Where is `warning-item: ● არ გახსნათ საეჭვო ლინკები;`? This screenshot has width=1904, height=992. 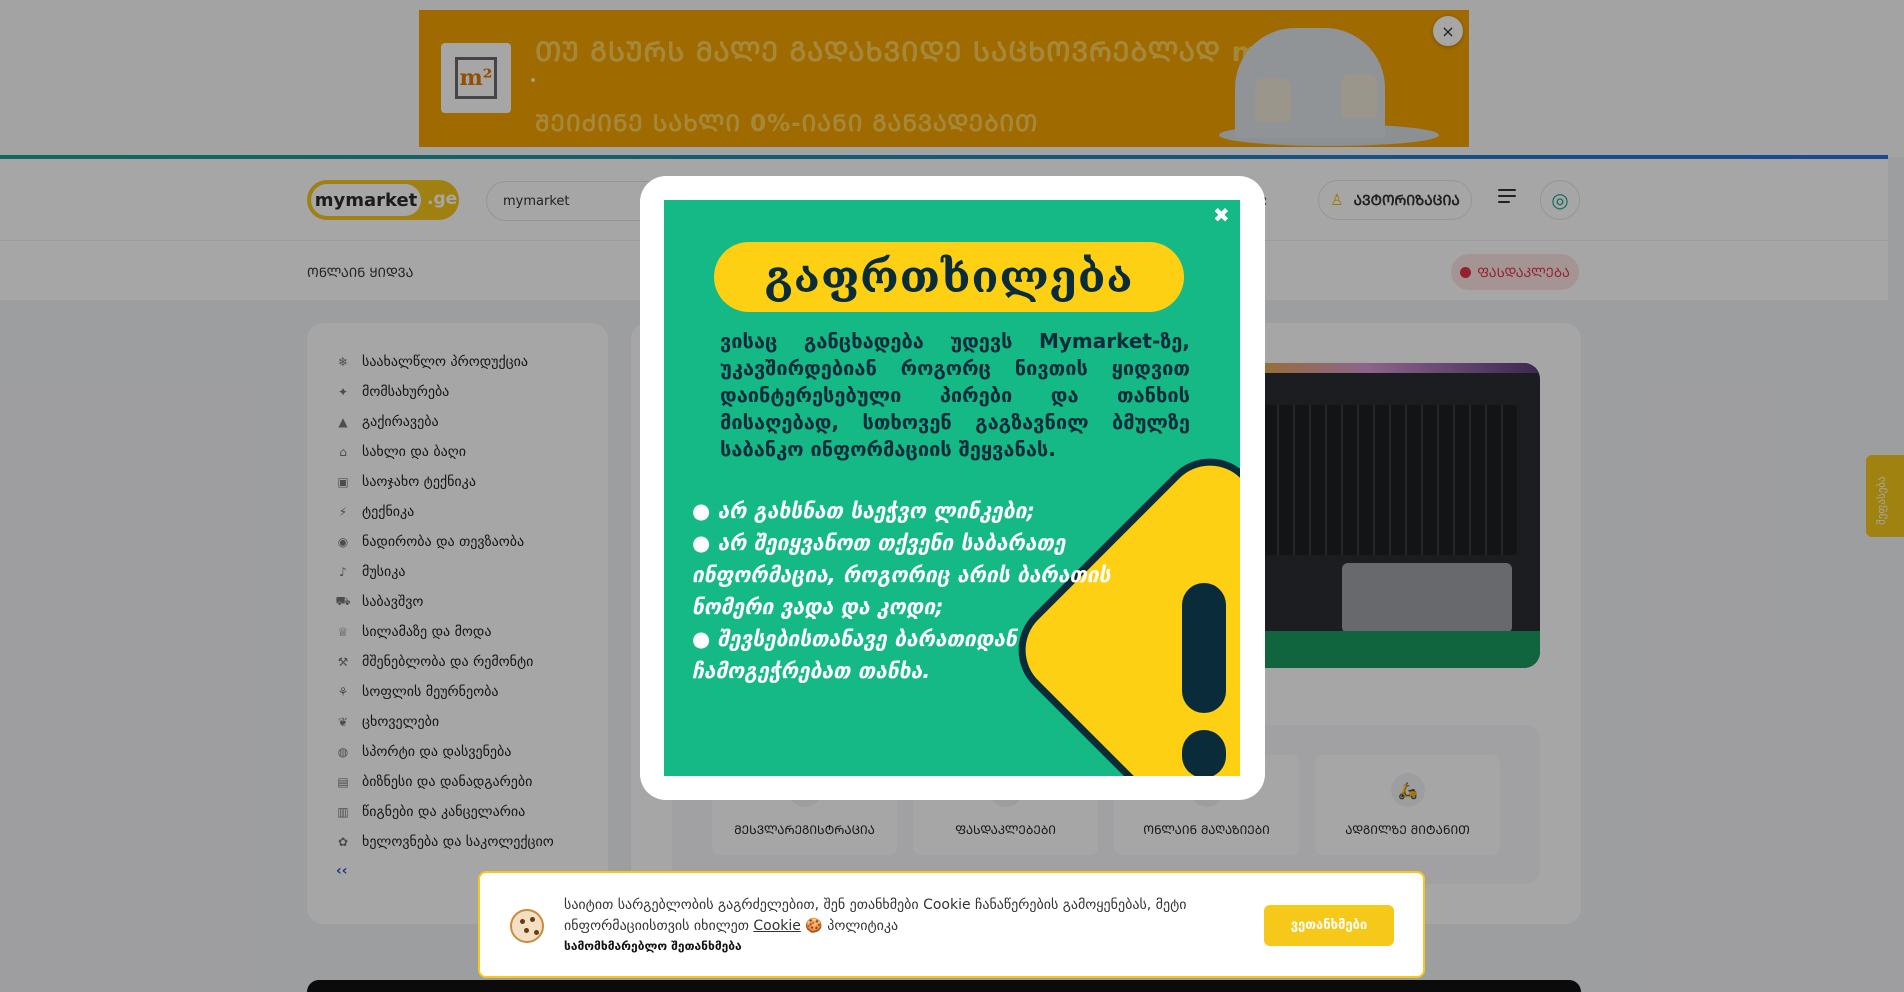 warning-item: ● არ გახსნათ საეჭვო ლინკები; is located at coordinates (863, 511).